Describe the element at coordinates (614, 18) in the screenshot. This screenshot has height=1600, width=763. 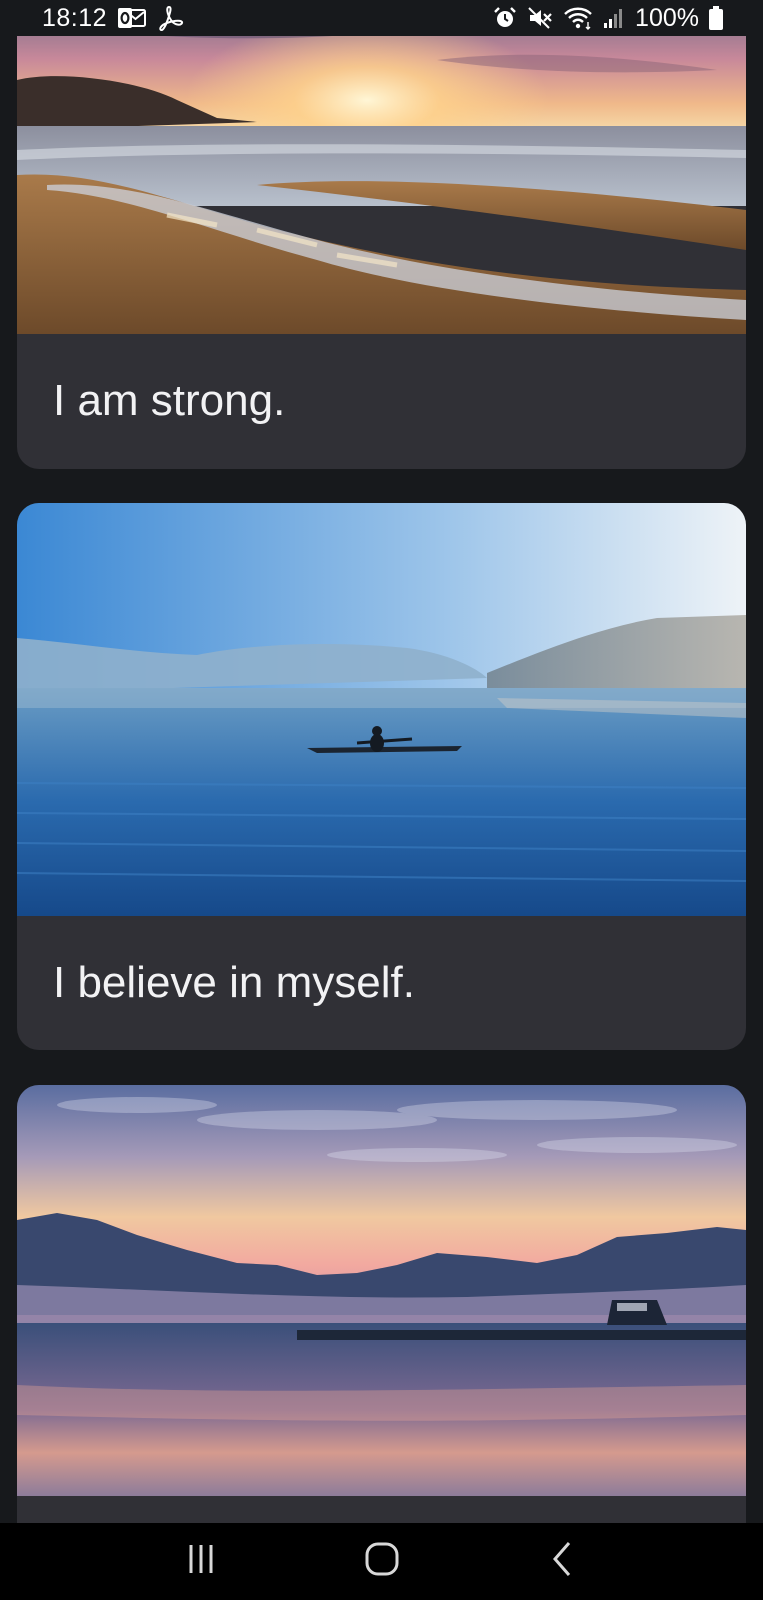
I see `signal-icon` at that location.